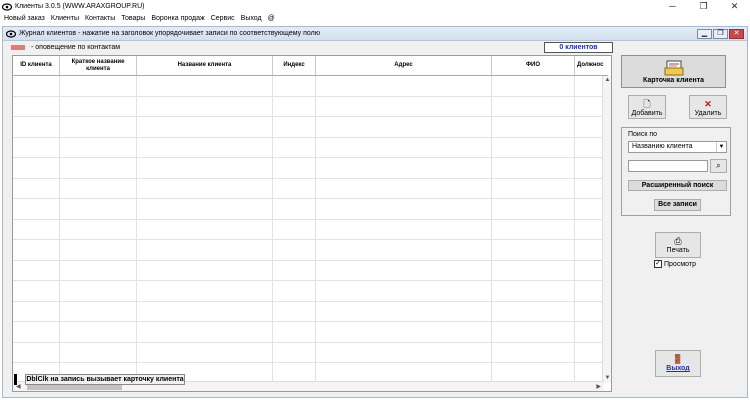 This screenshot has width=750, height=400. What do you see at coordinates (658, 264) in the screenshot?
I see `checkbox-checked-icon: ✓` at bounding box center [658, 264].